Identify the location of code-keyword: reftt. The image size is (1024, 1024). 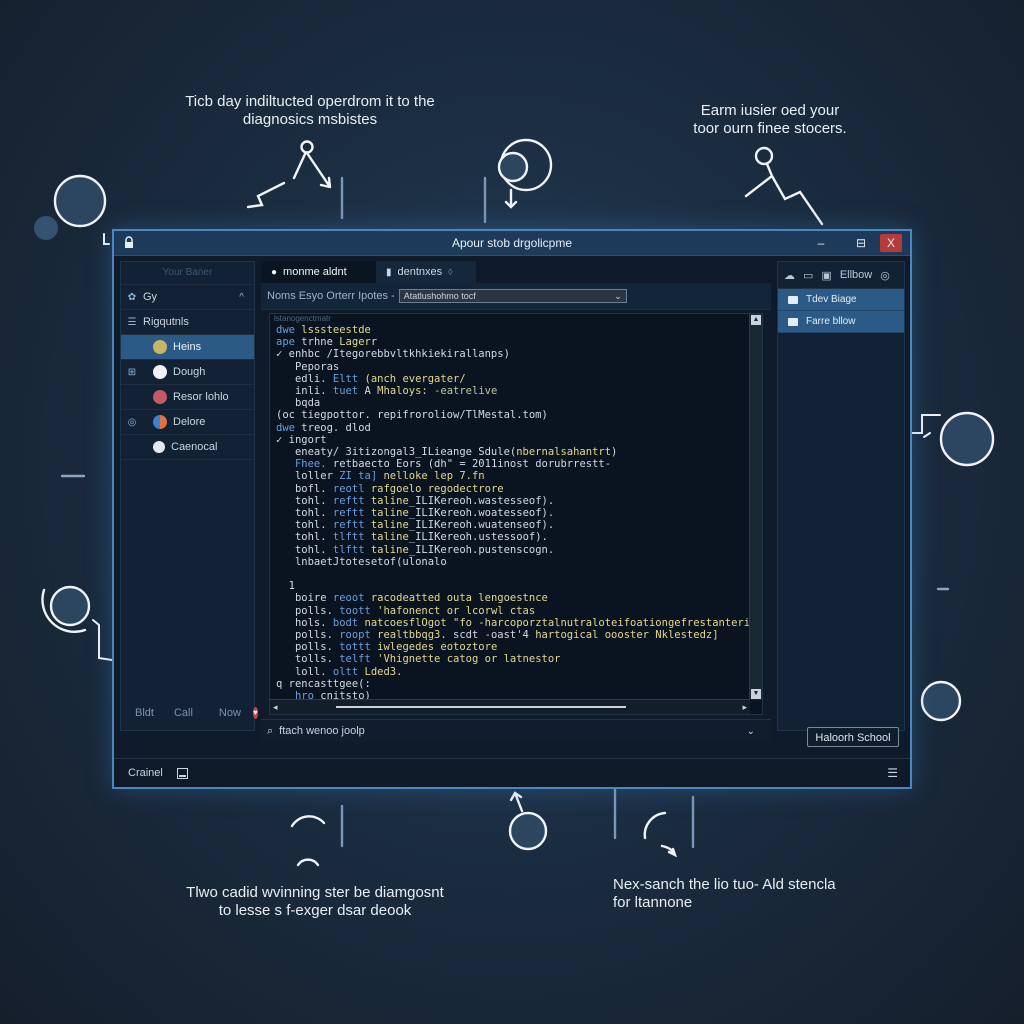
(351, 513).